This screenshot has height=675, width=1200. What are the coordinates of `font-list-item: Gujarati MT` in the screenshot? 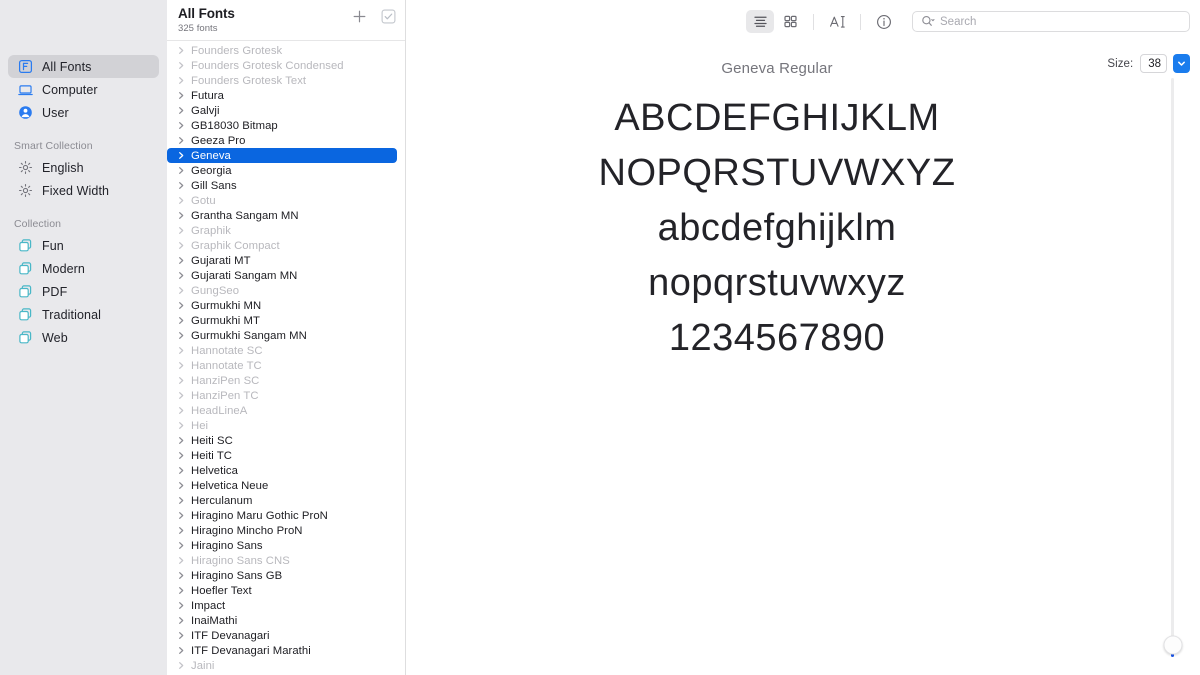 It's located at (282, 260).